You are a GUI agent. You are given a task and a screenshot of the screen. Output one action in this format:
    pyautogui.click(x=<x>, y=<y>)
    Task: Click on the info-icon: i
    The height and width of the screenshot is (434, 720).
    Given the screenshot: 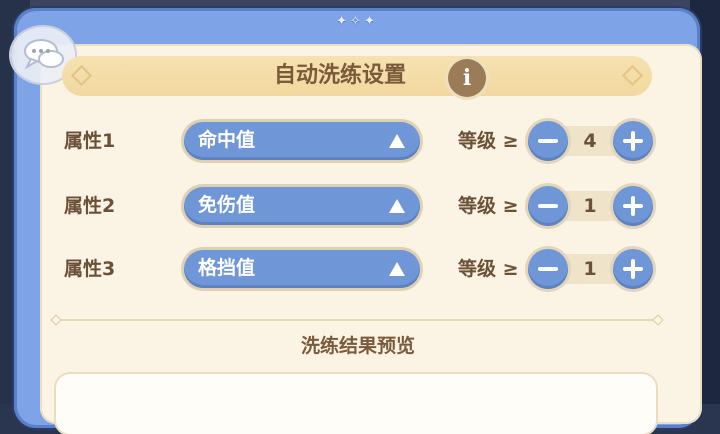 What is the action you would take?
    pyautogui.click(x=467, y=78)
    